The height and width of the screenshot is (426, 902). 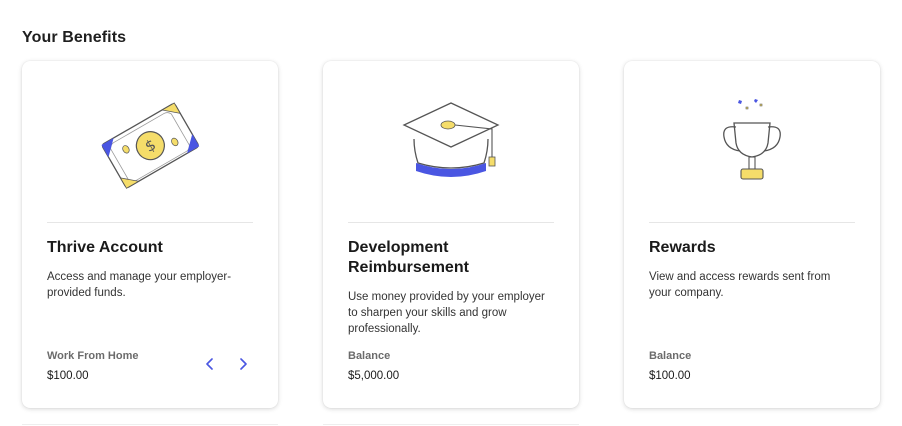 I want to click on trophy-icon, so click(x=752, y=139).